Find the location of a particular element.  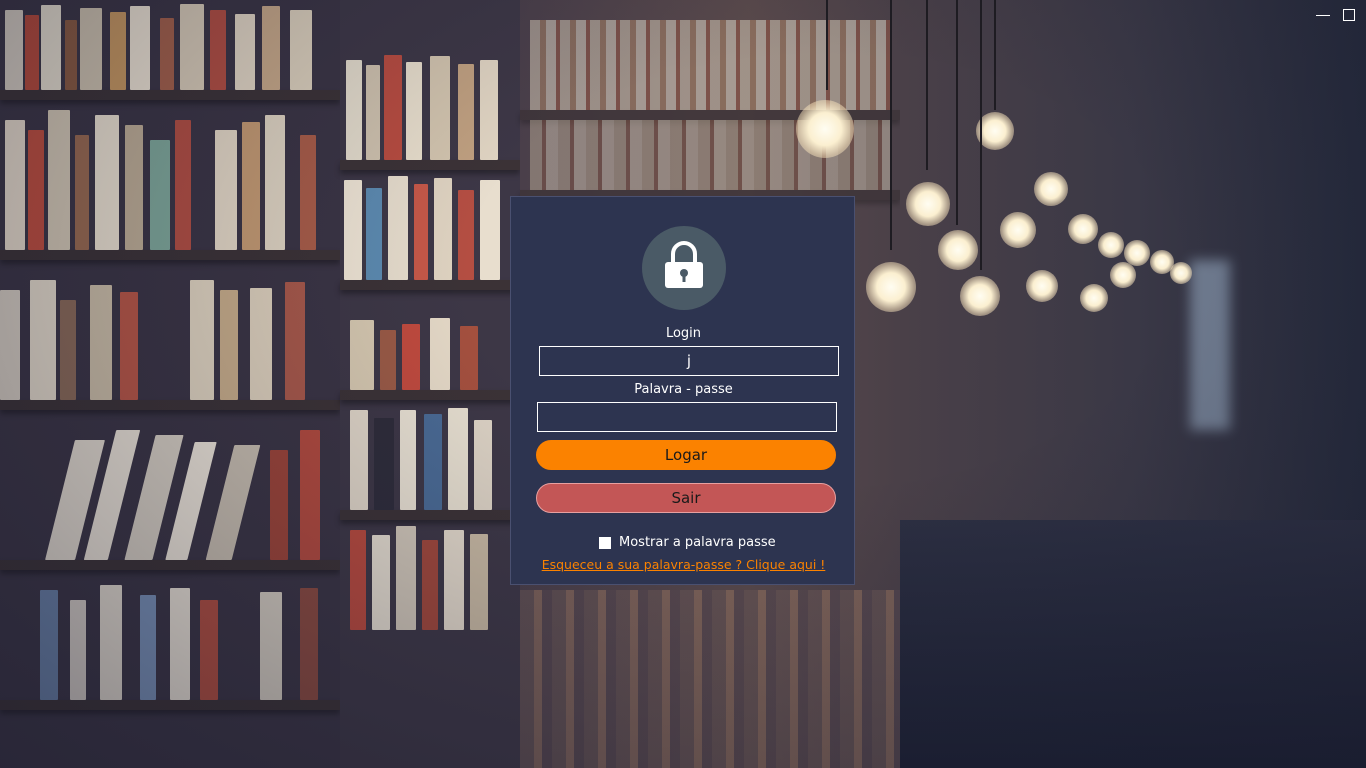

maximize-icon is located at coordinates (1349, 15).